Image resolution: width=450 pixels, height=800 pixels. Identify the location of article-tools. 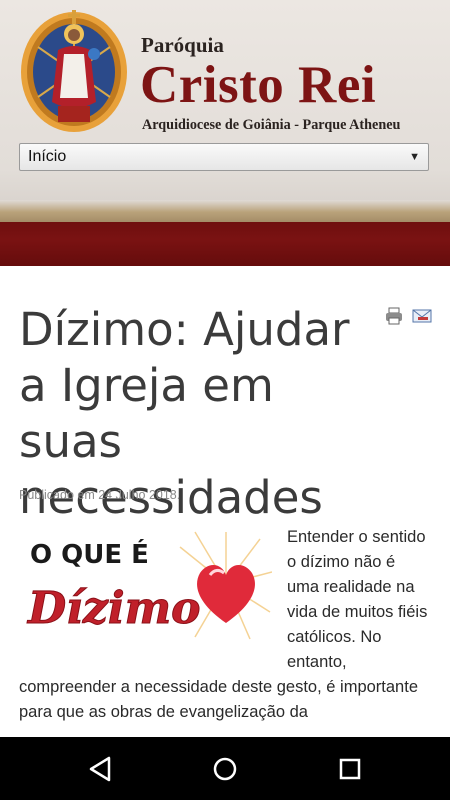
(409, 316).